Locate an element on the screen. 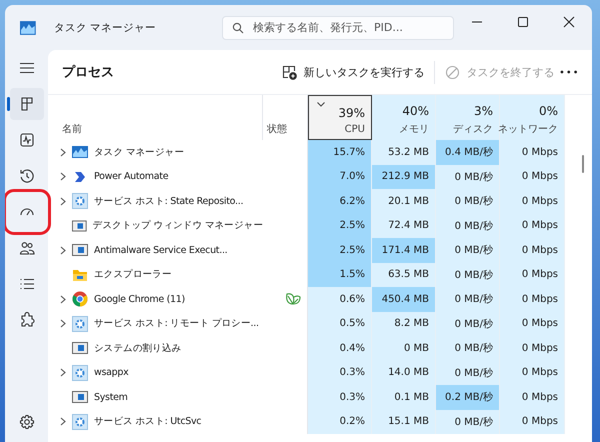  clock-history-icon is located at coordinates (26, 176).